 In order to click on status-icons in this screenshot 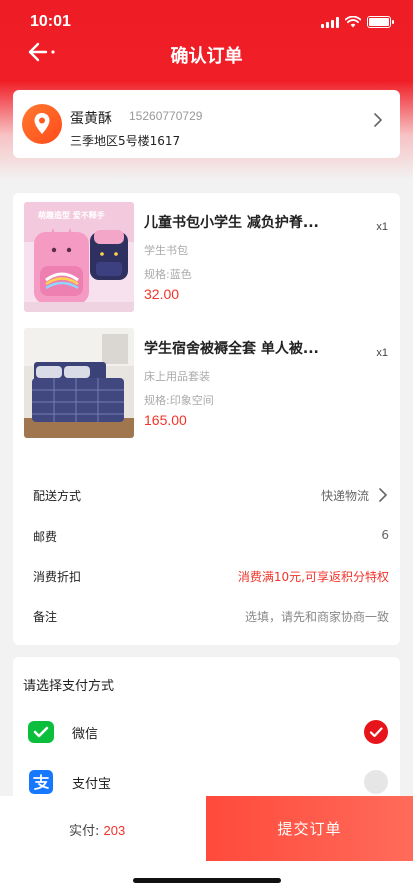, I will do `click(357, 22)`.